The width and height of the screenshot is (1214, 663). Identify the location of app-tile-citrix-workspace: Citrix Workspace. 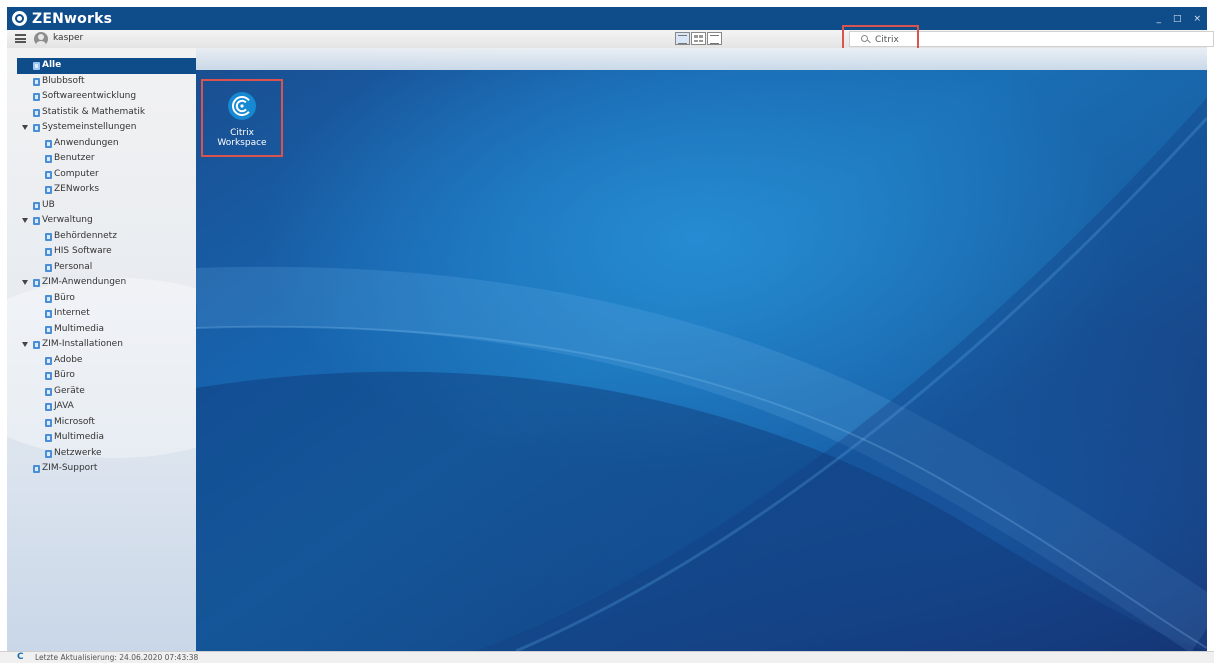
(242, 118).